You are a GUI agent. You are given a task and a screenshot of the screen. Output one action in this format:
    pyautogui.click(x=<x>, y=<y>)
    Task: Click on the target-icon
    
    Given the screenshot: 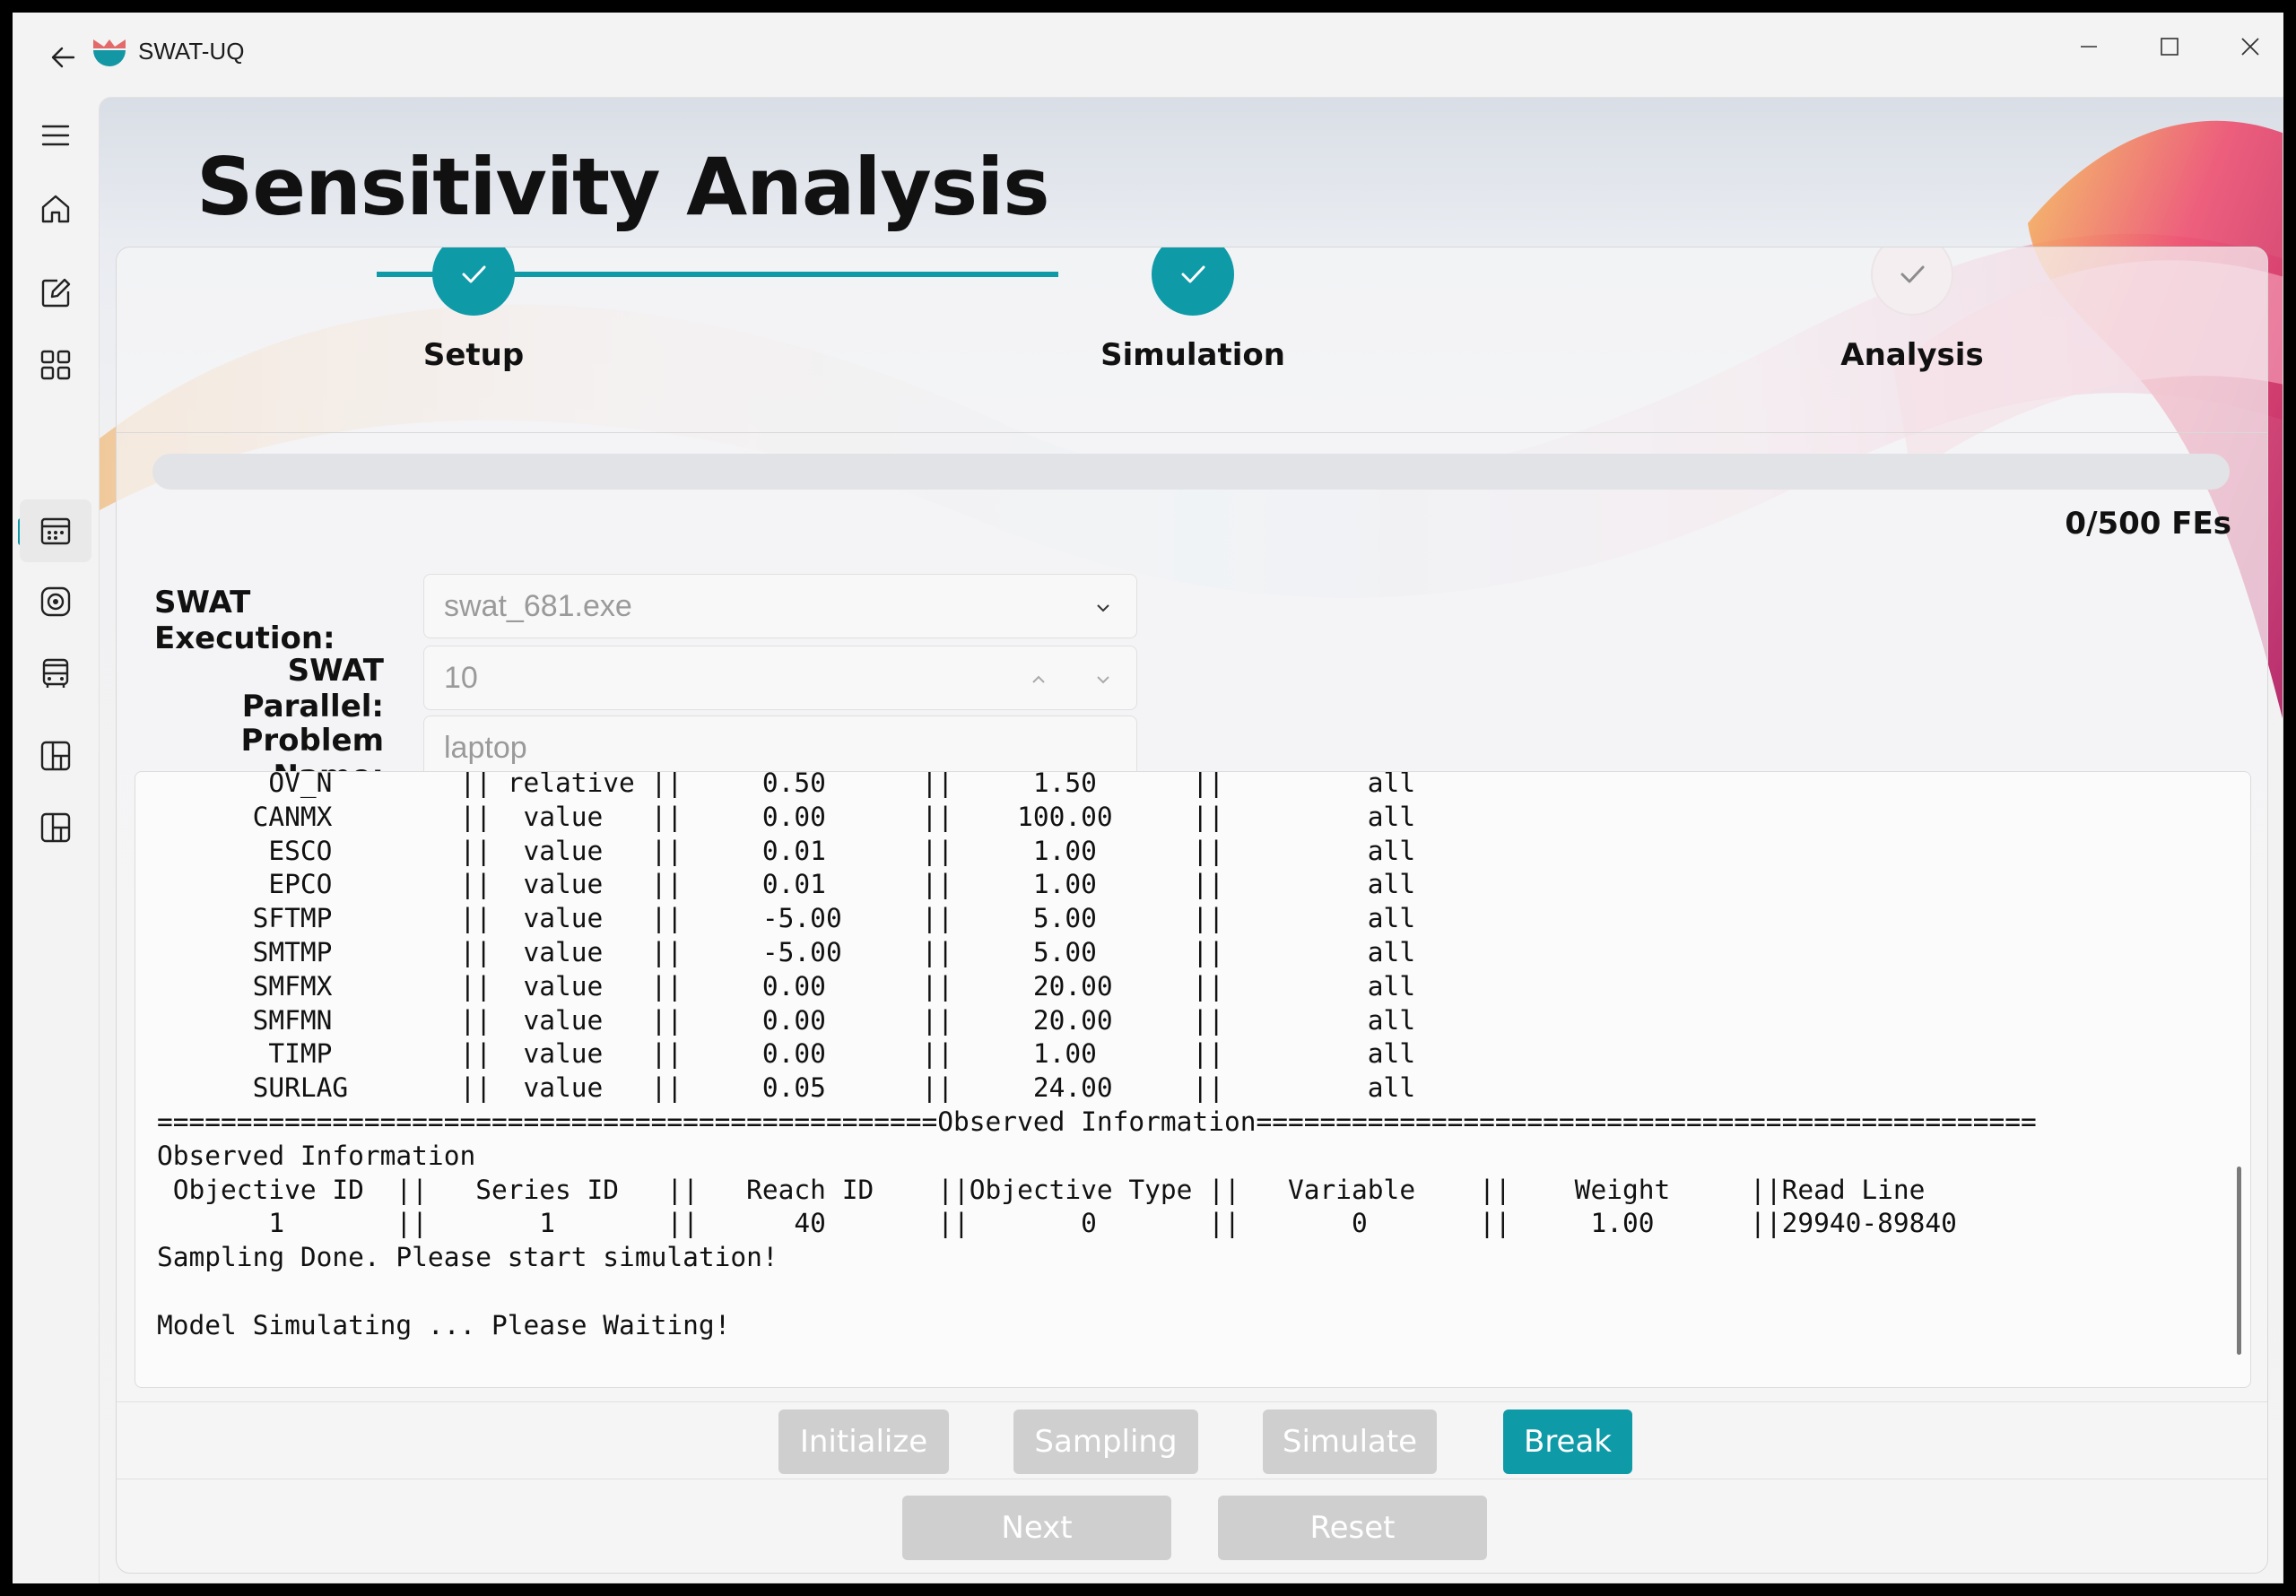 What is the action you would take?
    pyautogui.click(x=55, y=602)
    